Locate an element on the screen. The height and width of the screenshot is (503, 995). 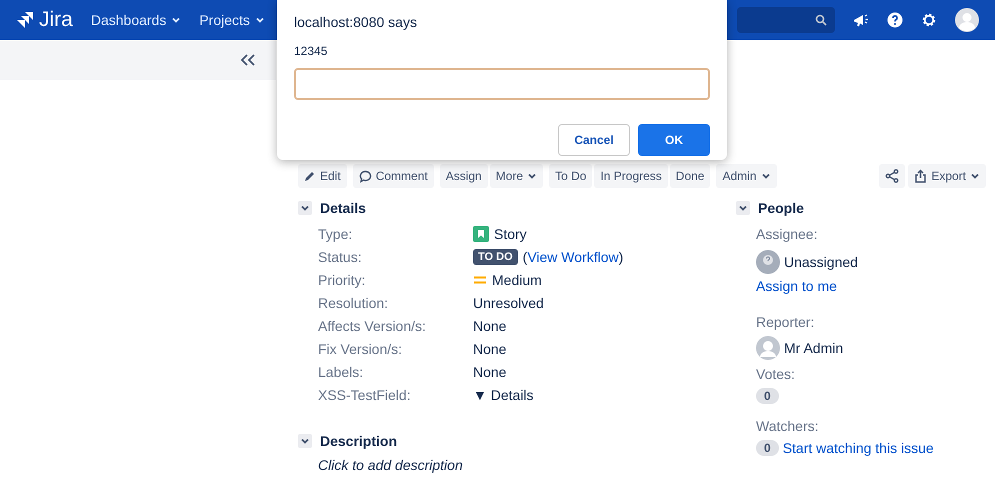
megaphone-icon is located at coordinates (861, 20).